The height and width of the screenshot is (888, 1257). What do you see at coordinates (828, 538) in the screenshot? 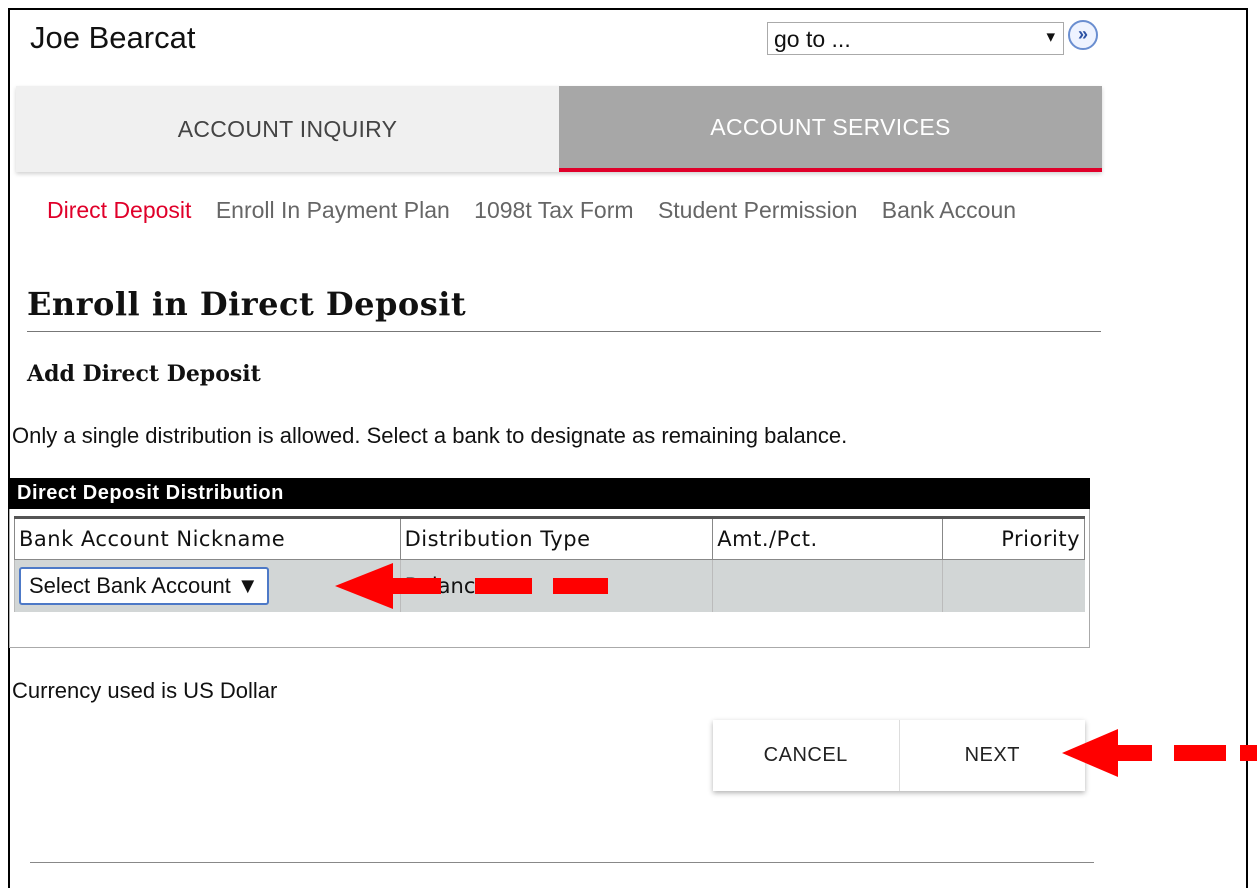
I see `column-amt-pct: Amt./Pct.` at bounding box center [828, 538].